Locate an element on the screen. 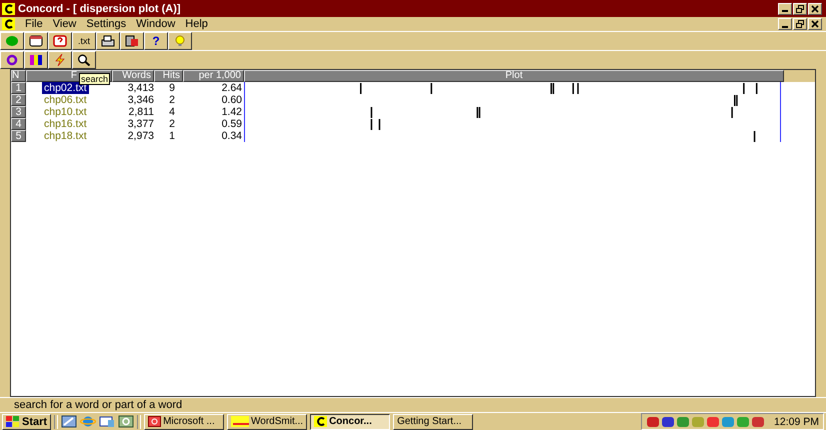 The width and height of the screenshot is (826, 430). table-cell-text: 3,413 is located at coordinates (140, 88).